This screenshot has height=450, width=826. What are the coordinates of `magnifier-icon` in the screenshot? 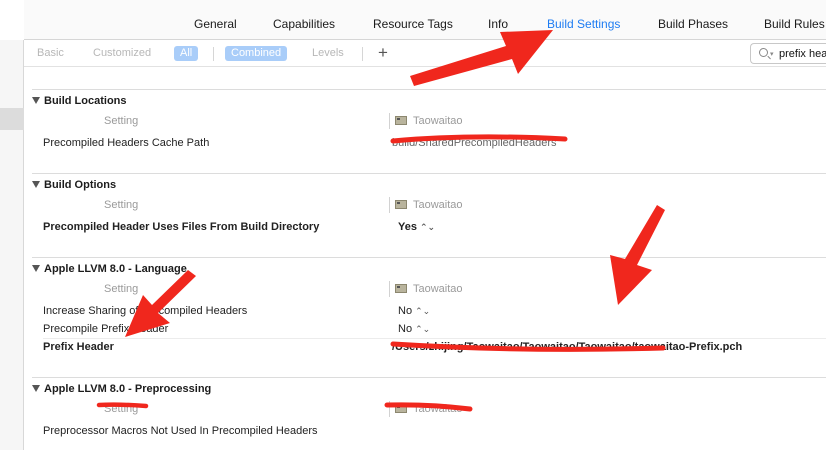 It's located at (763, 52).